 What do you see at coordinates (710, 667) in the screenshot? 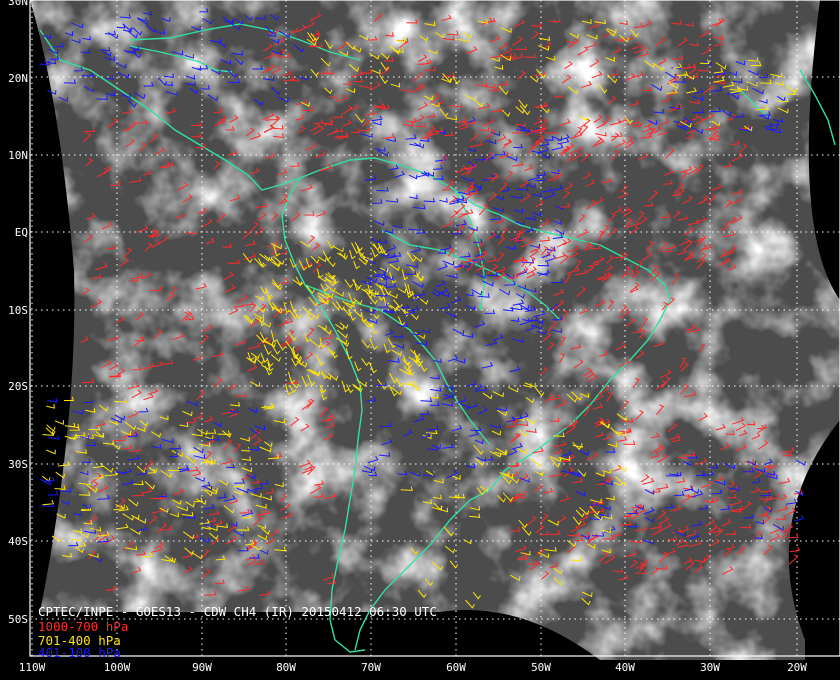
I see `lon-label: 30W` at bounding box center [710, 667].